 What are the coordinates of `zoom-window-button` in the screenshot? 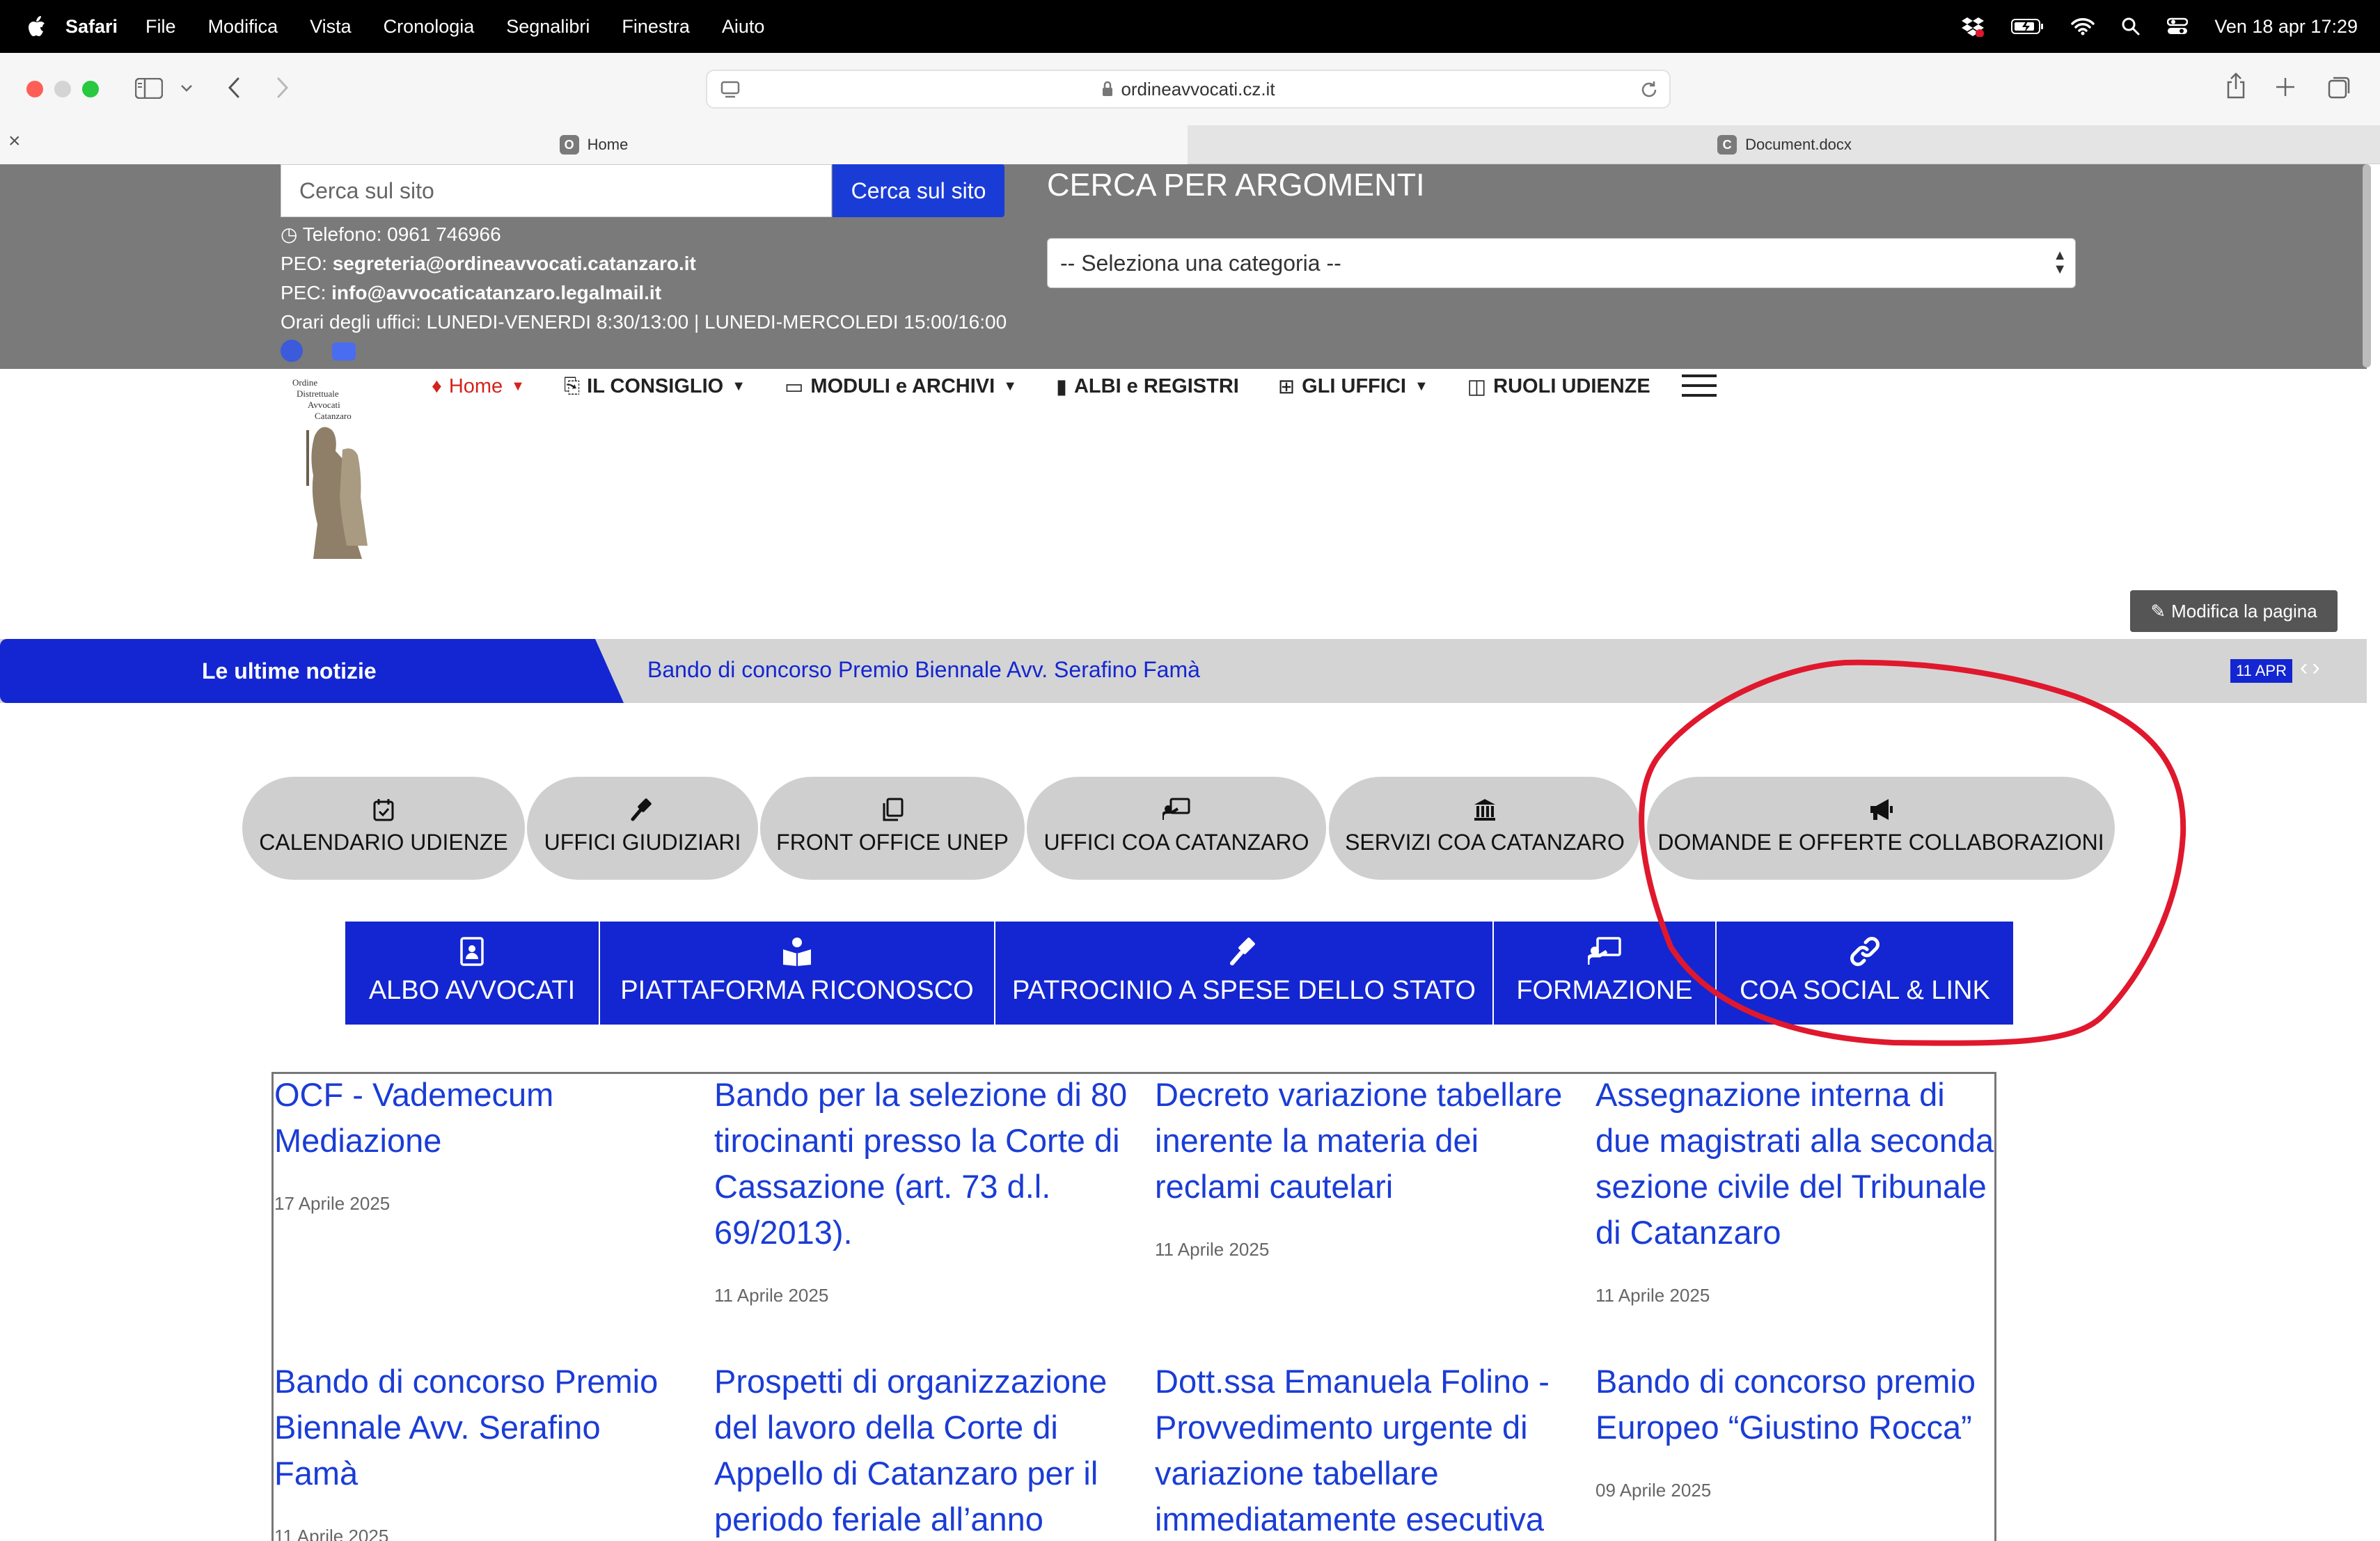 It's located at (91, 89).